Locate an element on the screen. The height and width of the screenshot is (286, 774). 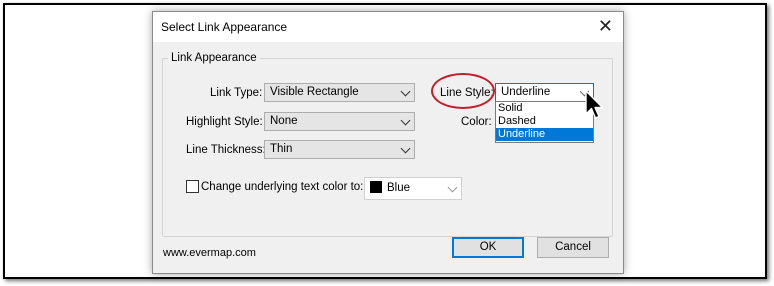
line-style-select: Underline is located at coordinates (544, 92).